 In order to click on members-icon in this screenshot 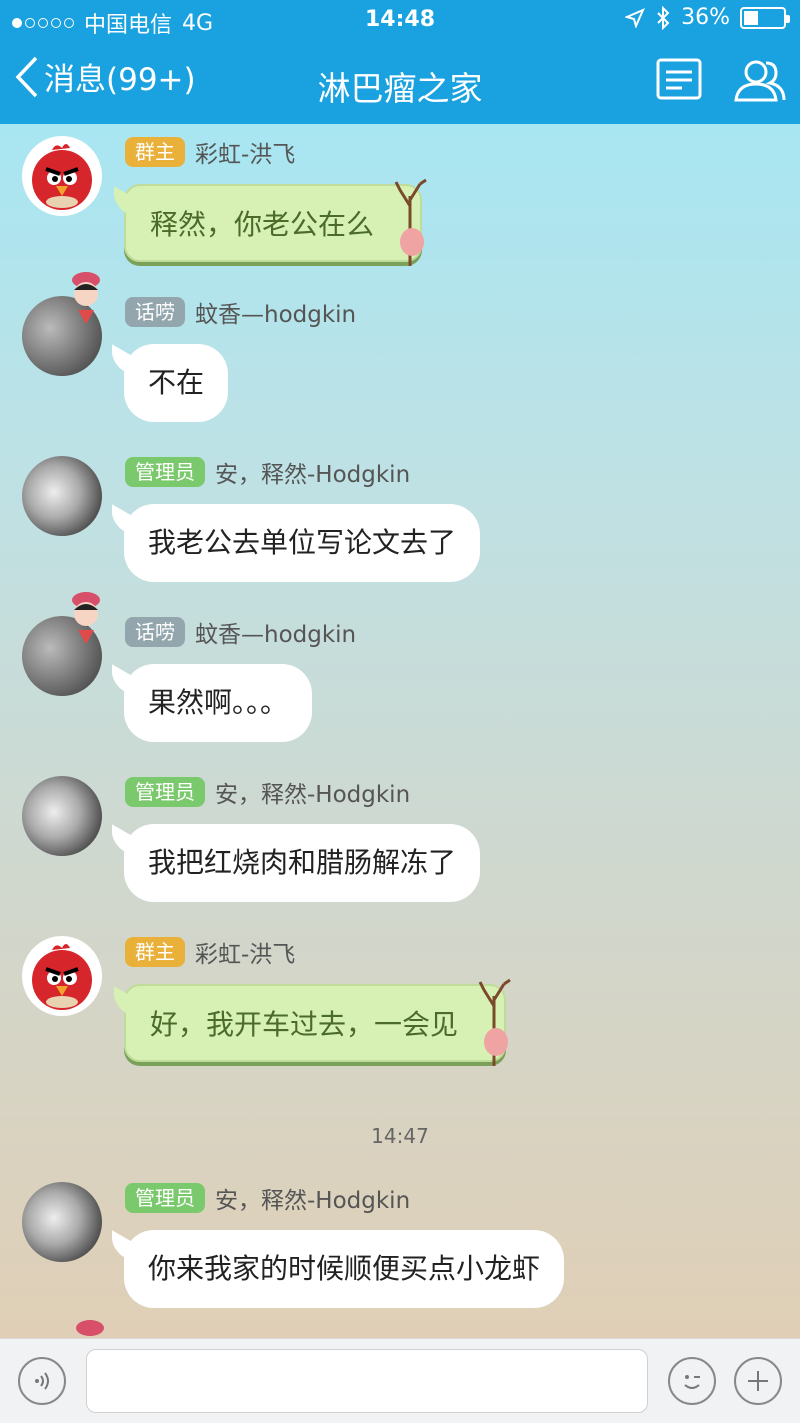, I will do `click(760, 81)`.